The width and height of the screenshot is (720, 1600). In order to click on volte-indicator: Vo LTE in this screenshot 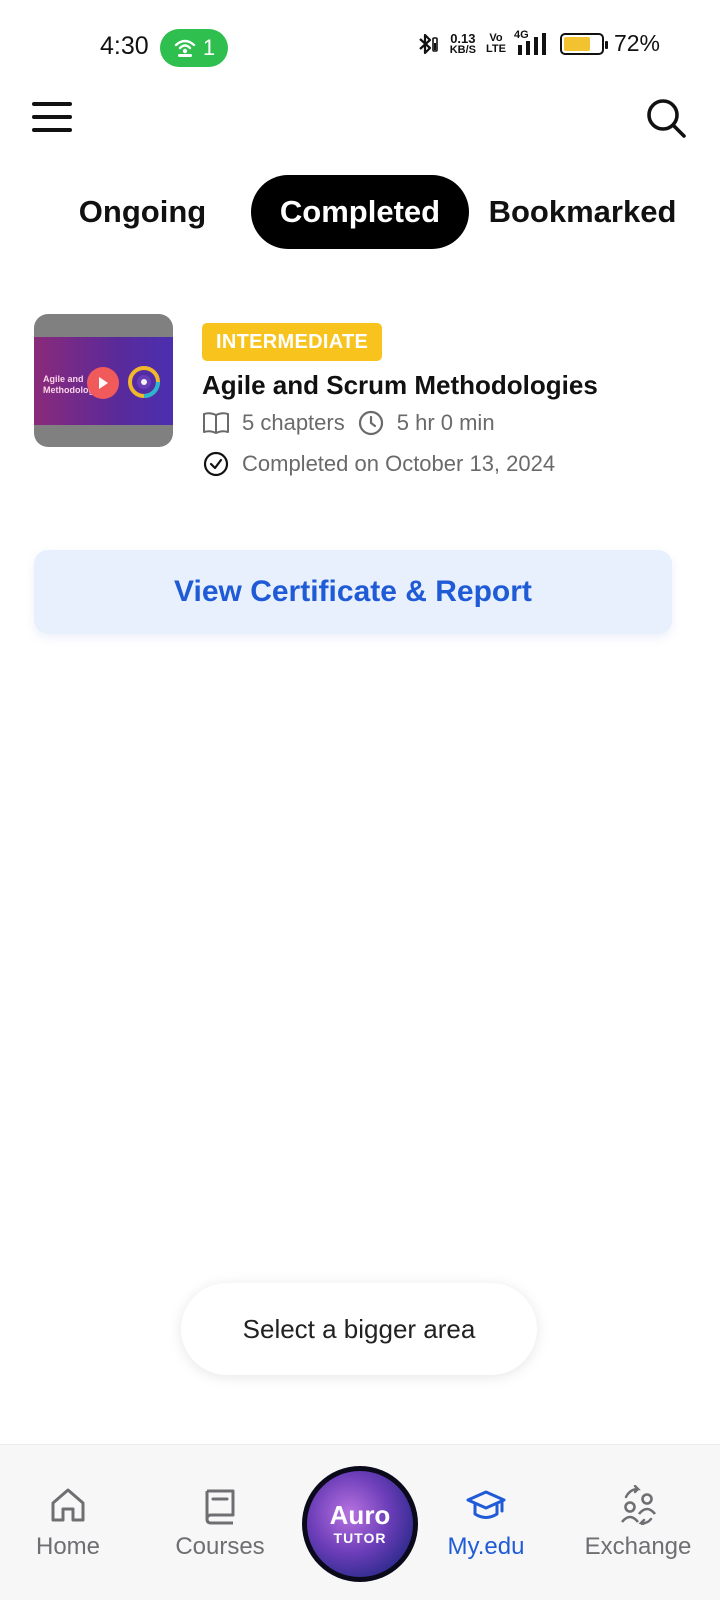, I will do `click(495, 43)`.